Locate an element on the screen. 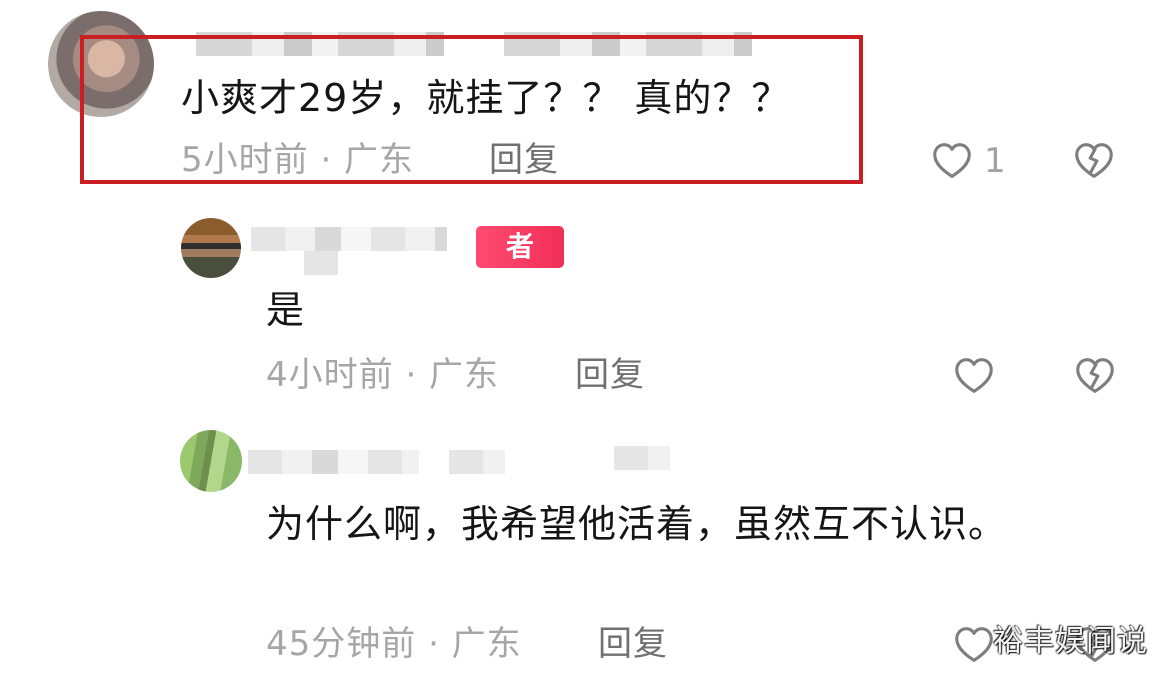  reply-button-reply-2: 回复 is located at coordinates (633, 644).